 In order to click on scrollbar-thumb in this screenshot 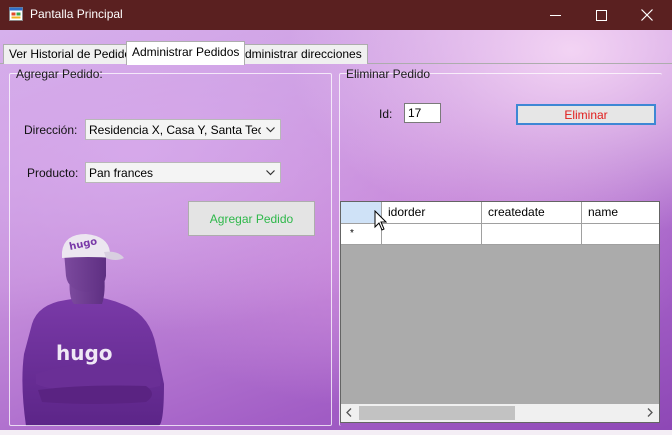, I will do `click(437, 413)`.